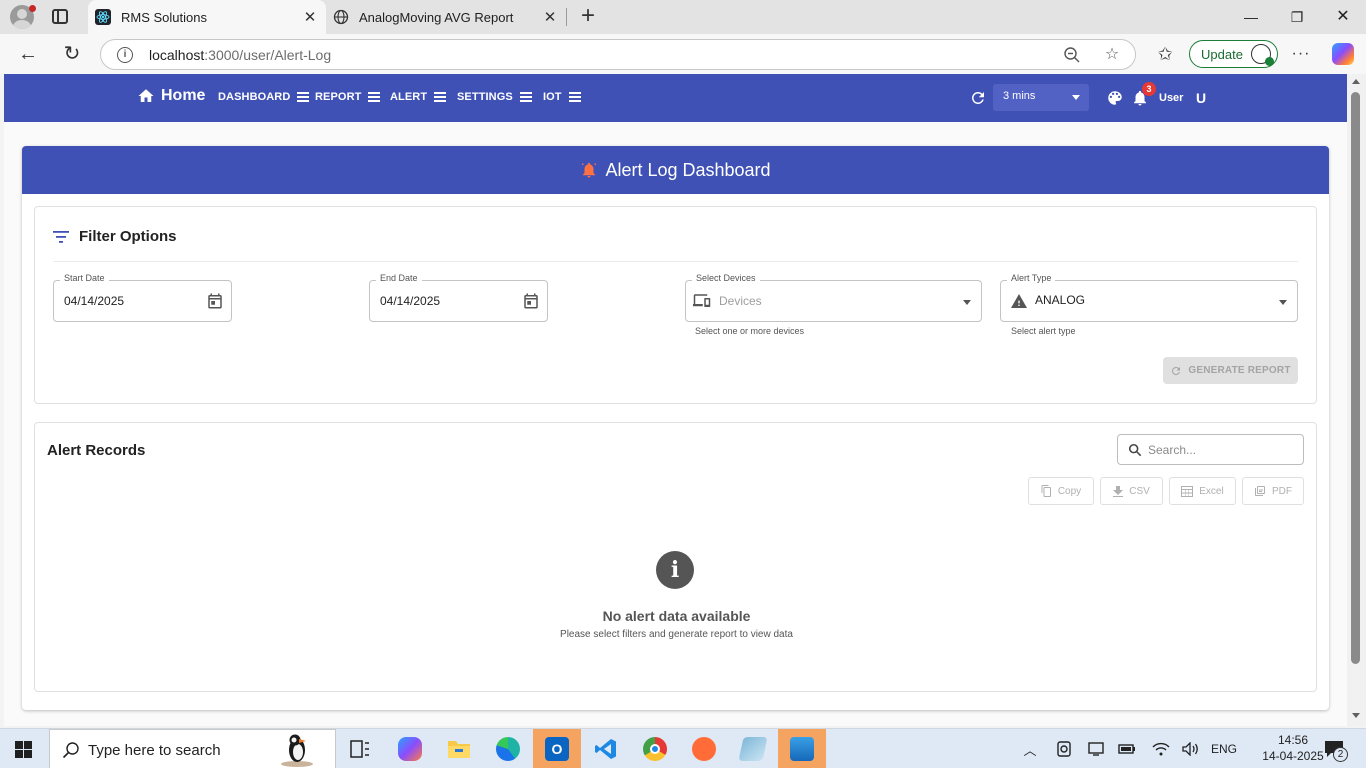 This screenshot has width=1366, height=768. What do you see at coordinates (675, 570) in the screenshot?
I see `info-circle-icon: i` at bounding box center [675, 570].